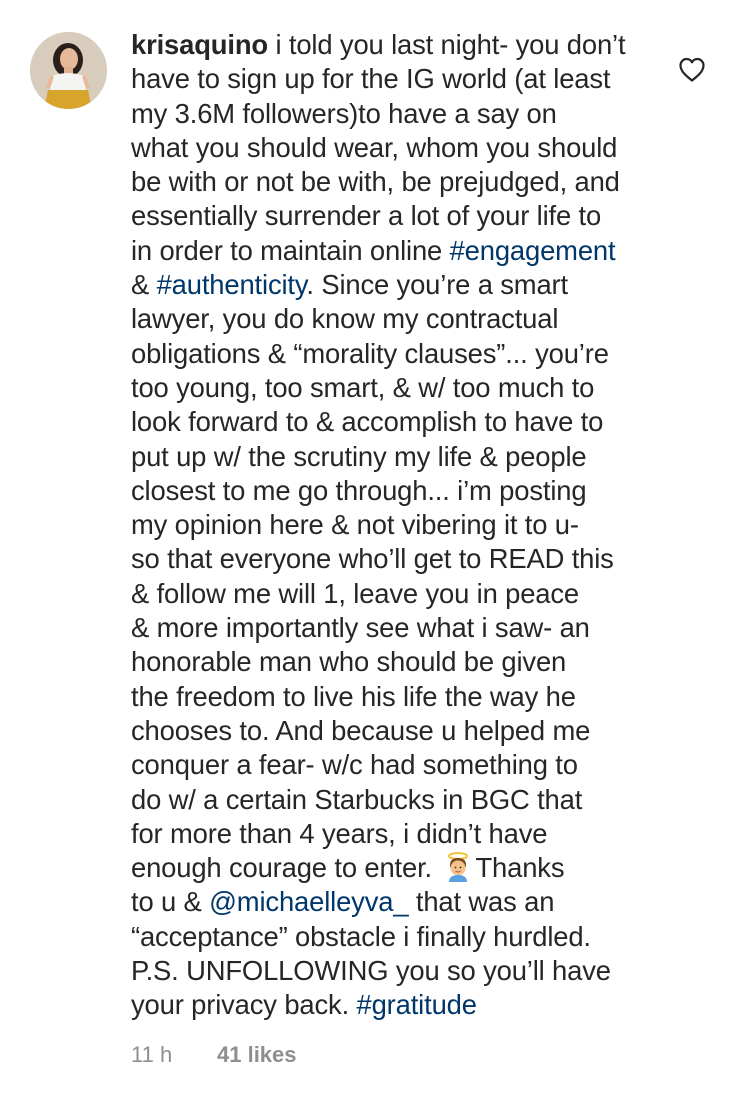  I want to click on comment-meta: 11 h 41 likes, so click(214, 1055).